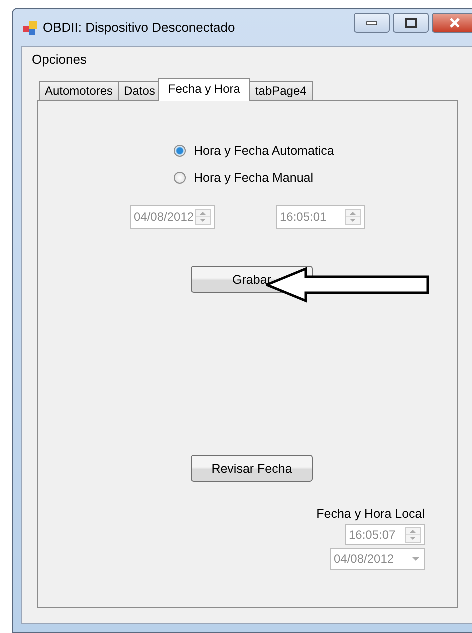  What do you see at coordinates (281, 91) in the screenshot?
I see `tab: tabPage4` at bounding box center [281, 91].